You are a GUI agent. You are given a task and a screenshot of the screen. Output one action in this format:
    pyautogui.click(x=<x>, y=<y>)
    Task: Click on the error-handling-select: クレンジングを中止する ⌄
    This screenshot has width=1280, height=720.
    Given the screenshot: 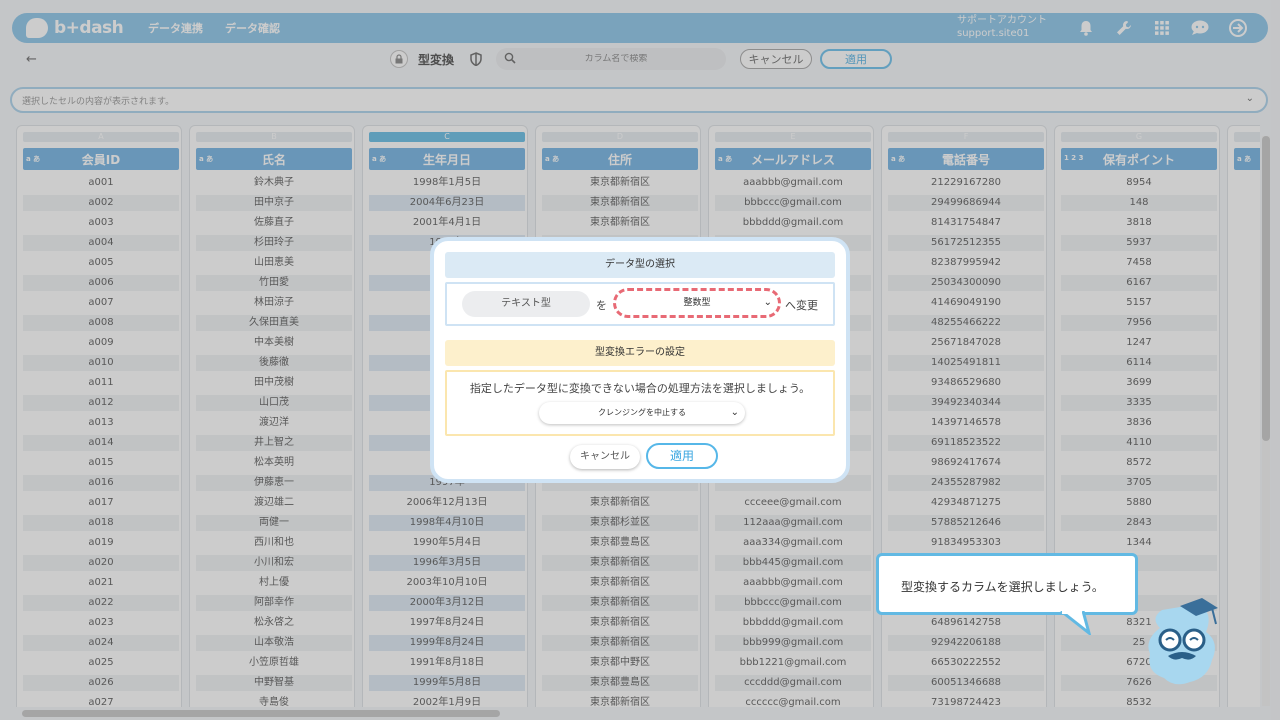 What is the action you would take?
    pyautogui.click(x=642, y=413)
    